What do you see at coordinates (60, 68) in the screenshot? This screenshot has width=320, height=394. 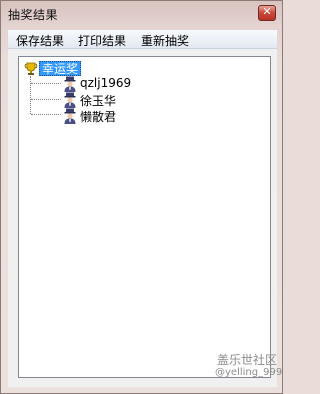 I see `tree-root-lucky-prize: 幸运奖` at bounding box center [60, 68].